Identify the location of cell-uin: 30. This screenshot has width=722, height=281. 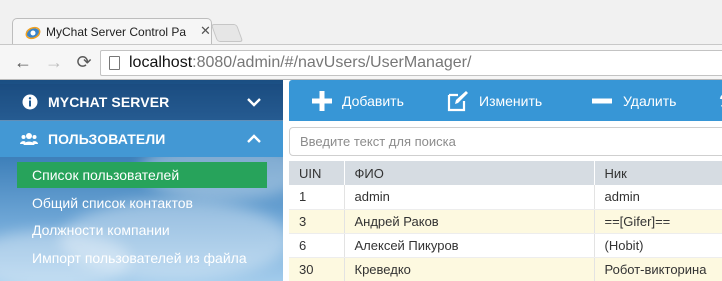
(317, 269).